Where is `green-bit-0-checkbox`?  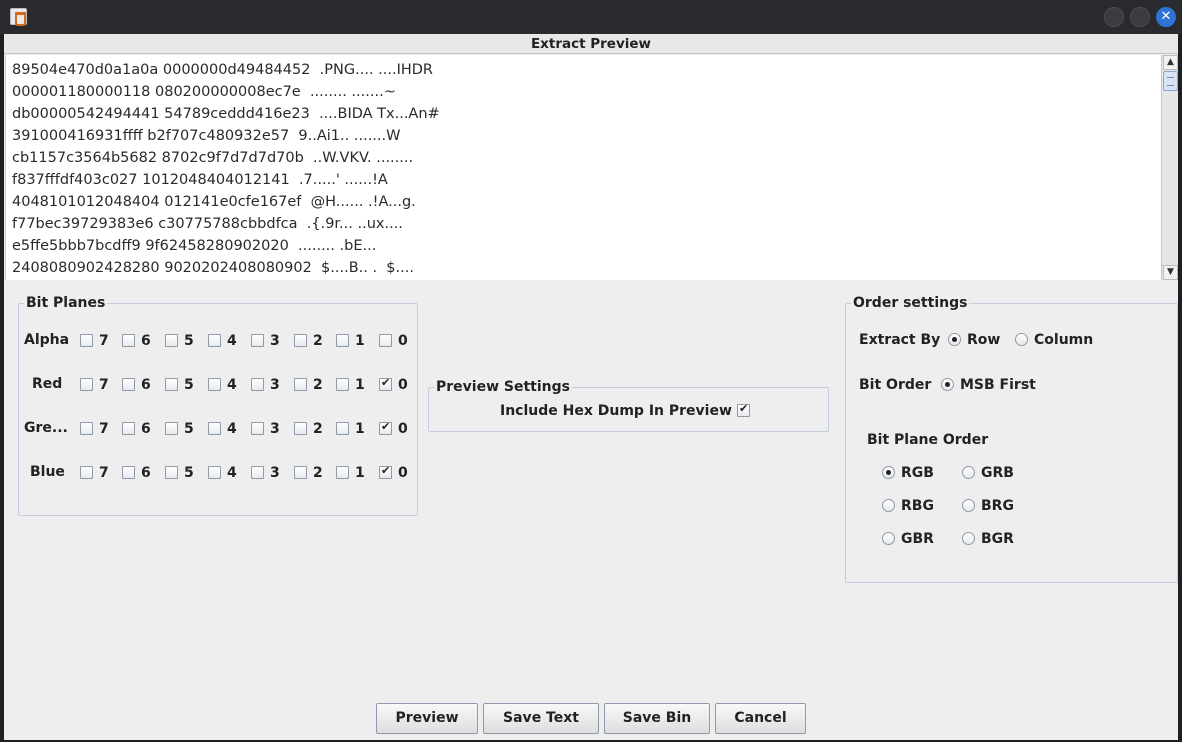
green-bit-0-checkbox is located at coordinates (385, 427).